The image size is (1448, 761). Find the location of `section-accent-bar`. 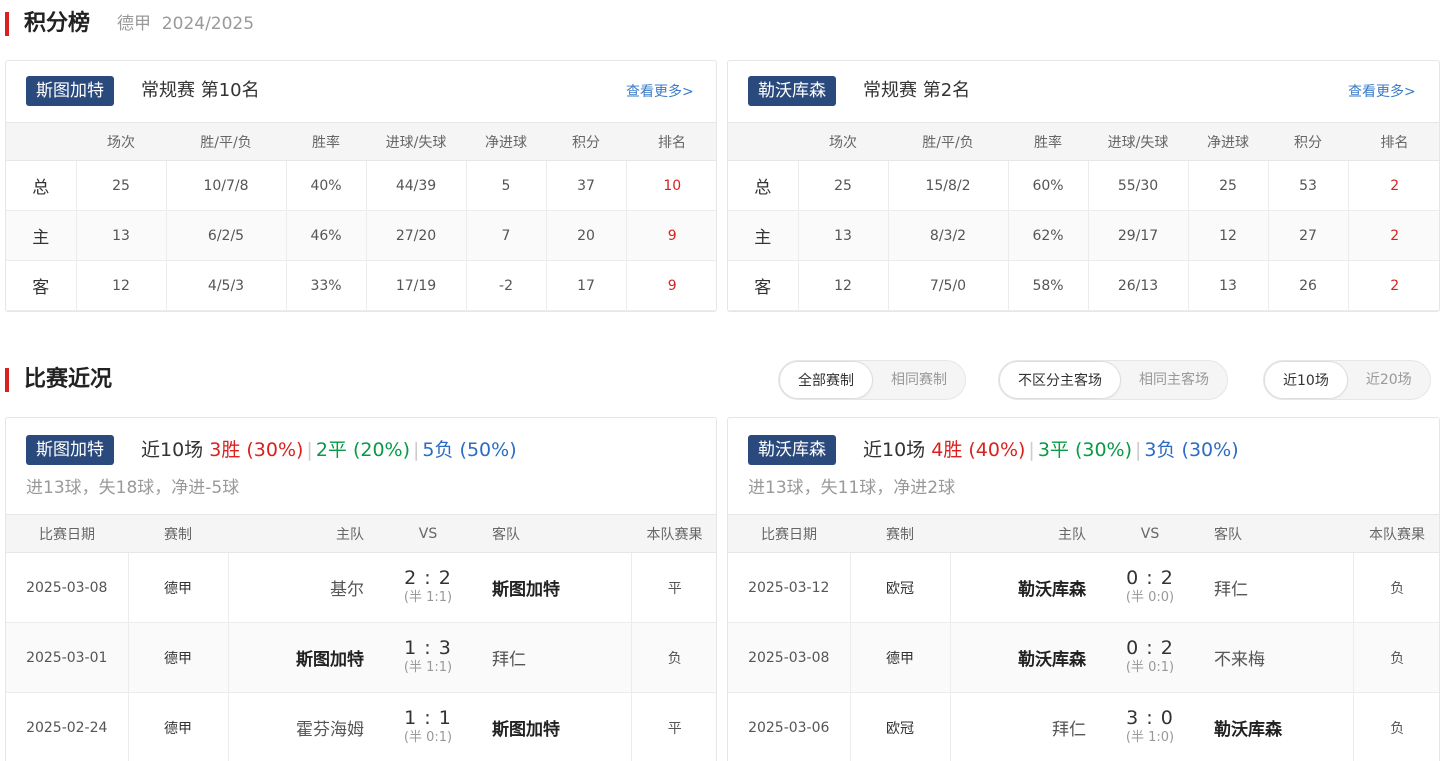

section-accent-bar is located at coordinates (7, 24).